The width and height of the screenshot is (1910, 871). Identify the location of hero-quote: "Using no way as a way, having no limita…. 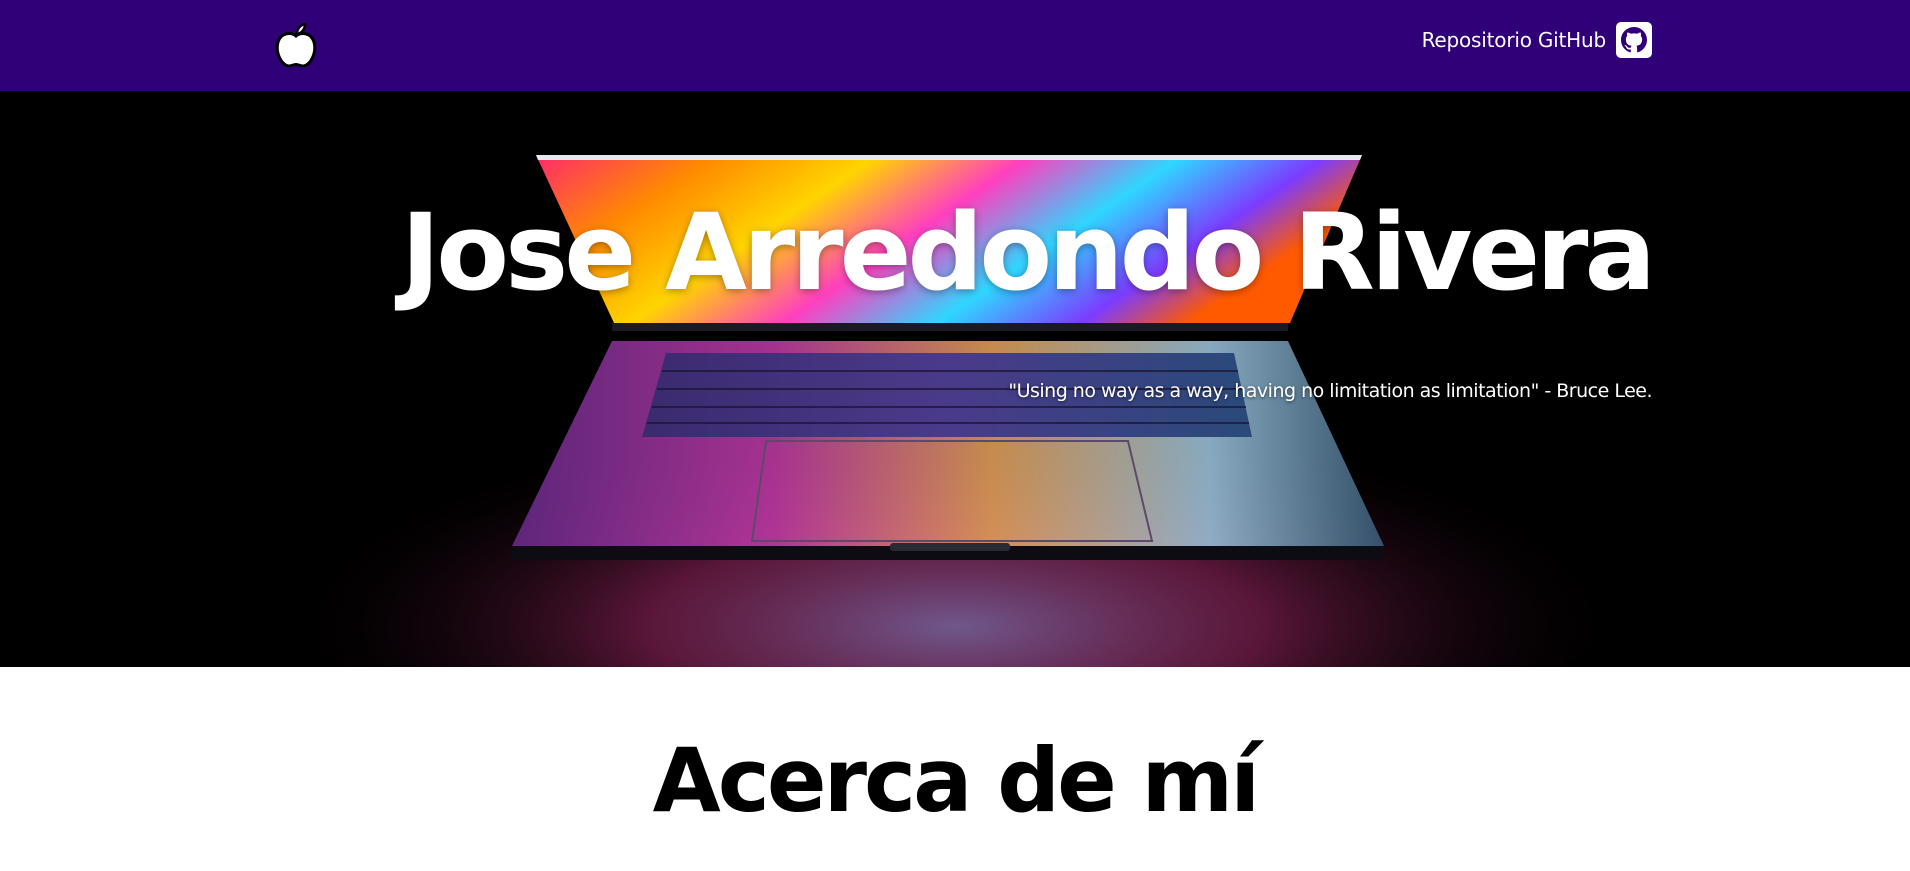
(1330, 391).